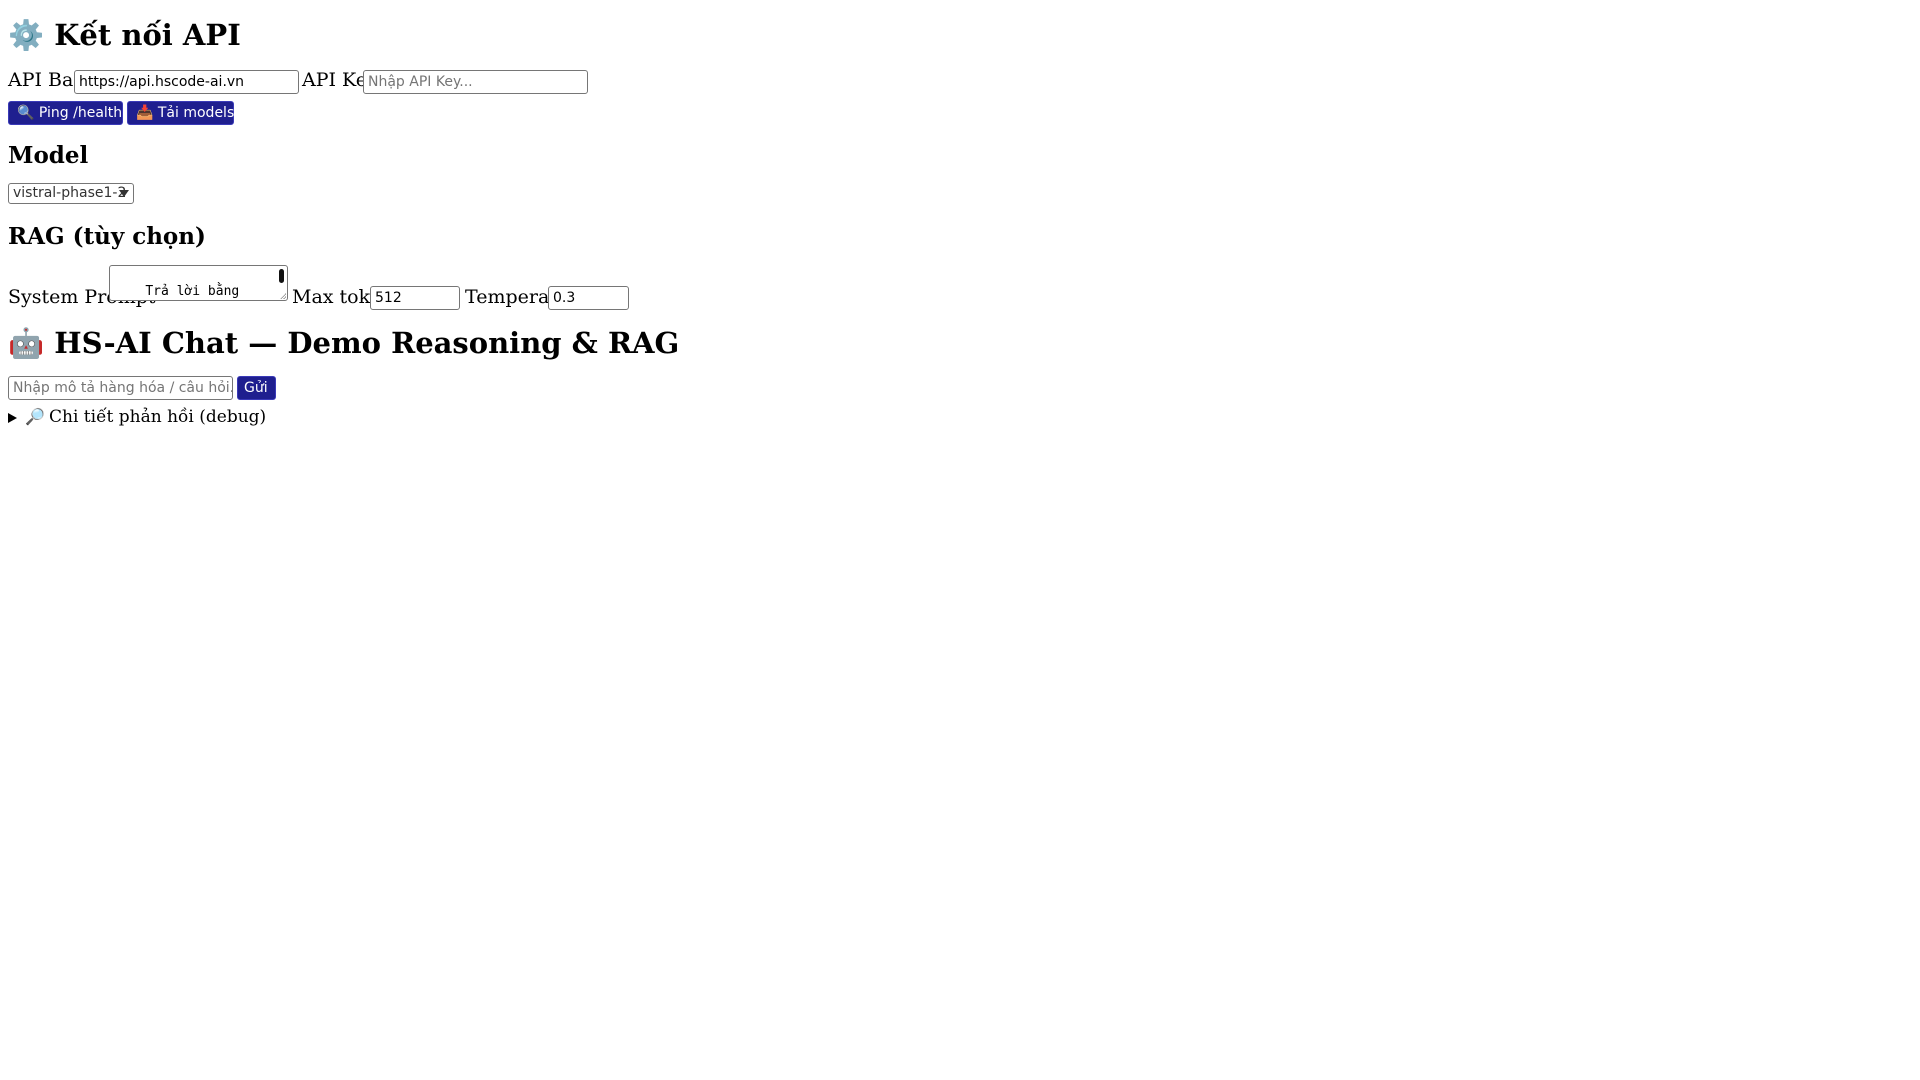  I want to click on rag-section-title: RAG (tùy chọn), so click(107, 236).